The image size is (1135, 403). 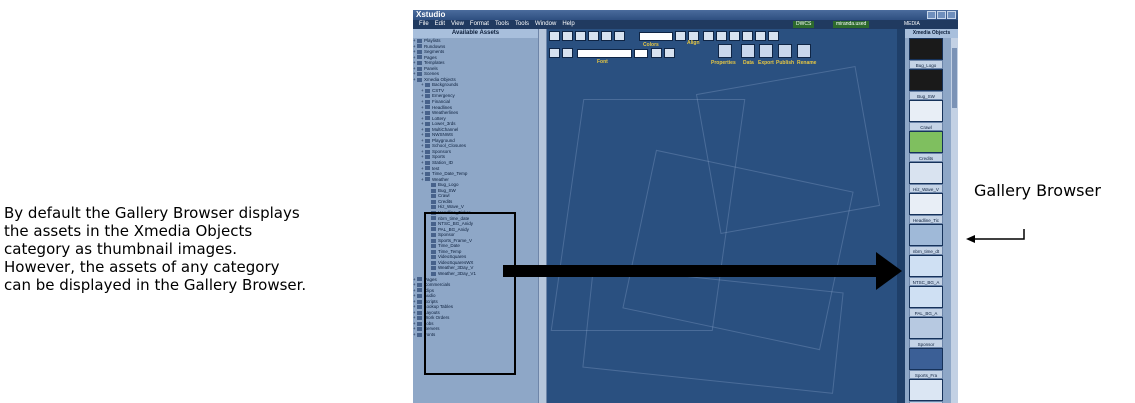 What do you see at coordinates (604, 53) in the screenshot?
I see `font-select` at bounding box center [604, 53].